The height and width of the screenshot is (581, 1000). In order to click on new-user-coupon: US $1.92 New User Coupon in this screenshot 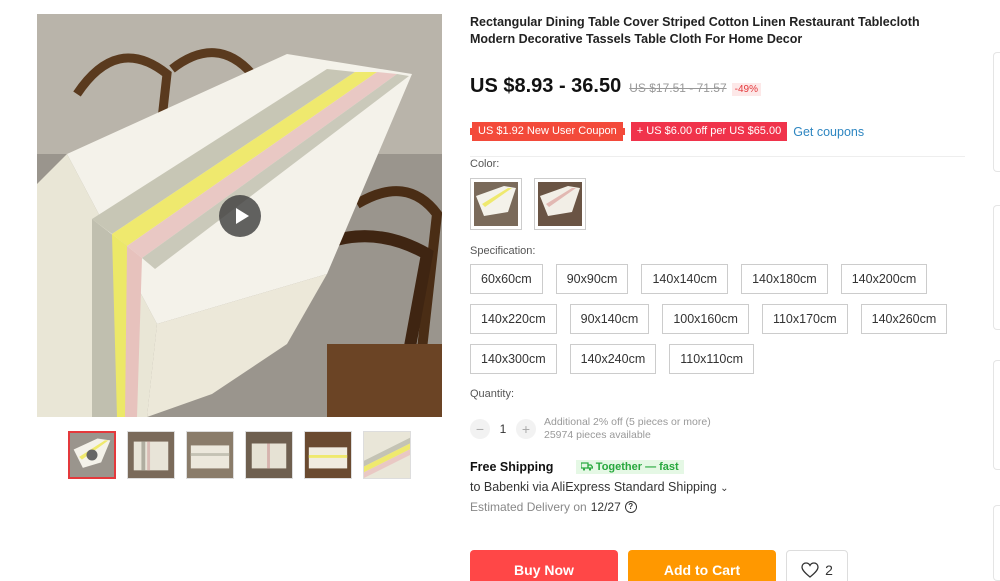, I will do `click(547, 131)`.